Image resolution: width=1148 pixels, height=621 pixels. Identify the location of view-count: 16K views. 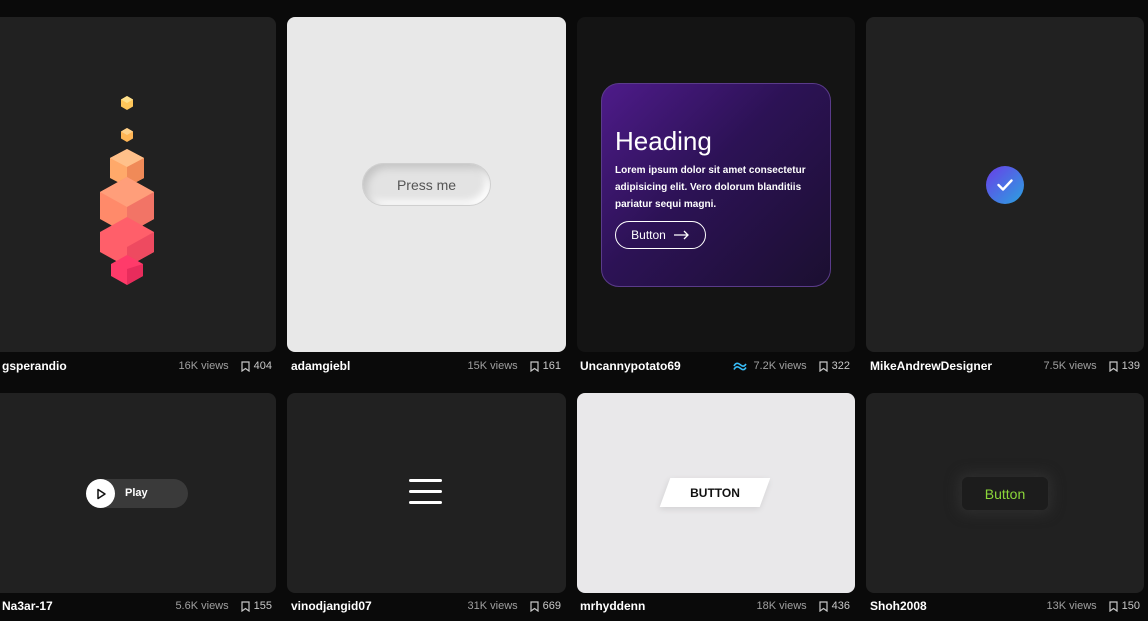
(203, 366).